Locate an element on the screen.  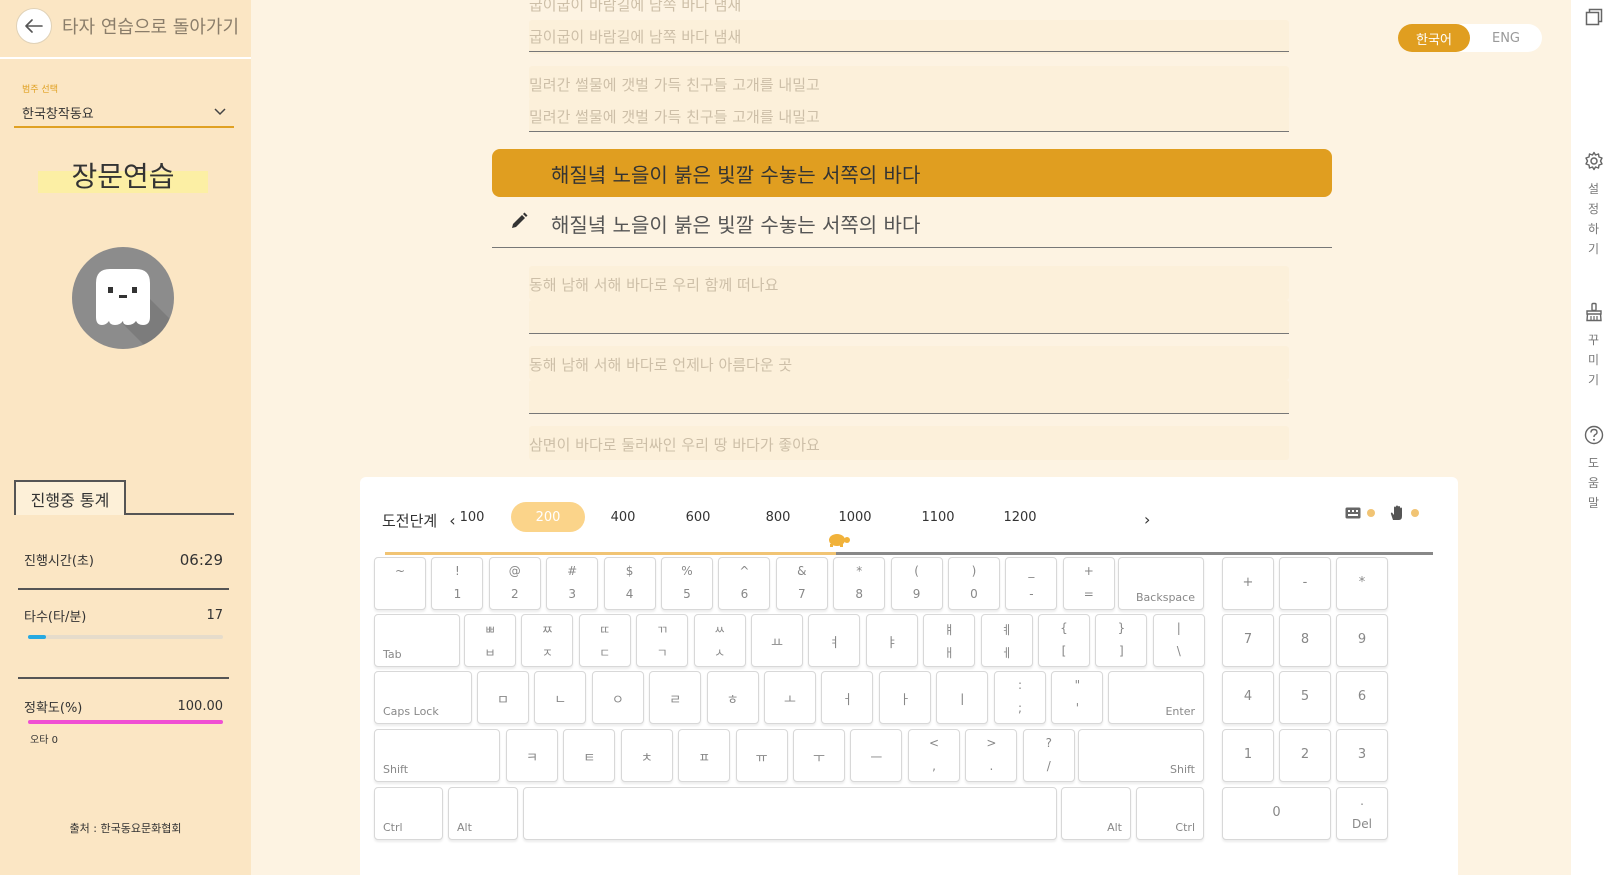
key-row3-1: ㄴ is located at coordinates (560, 697).